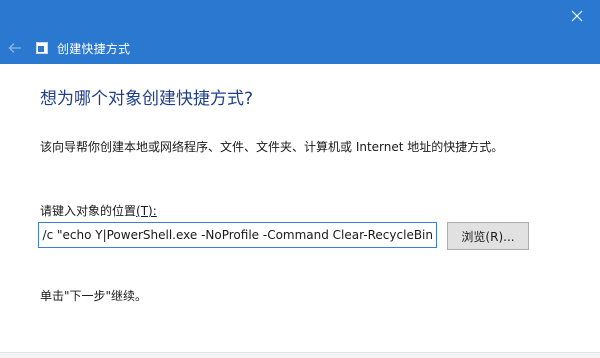  Describe the element at coordinates (300, 48) in the screenshot. I see `navigation-row: 创建快捷方式` at that location.